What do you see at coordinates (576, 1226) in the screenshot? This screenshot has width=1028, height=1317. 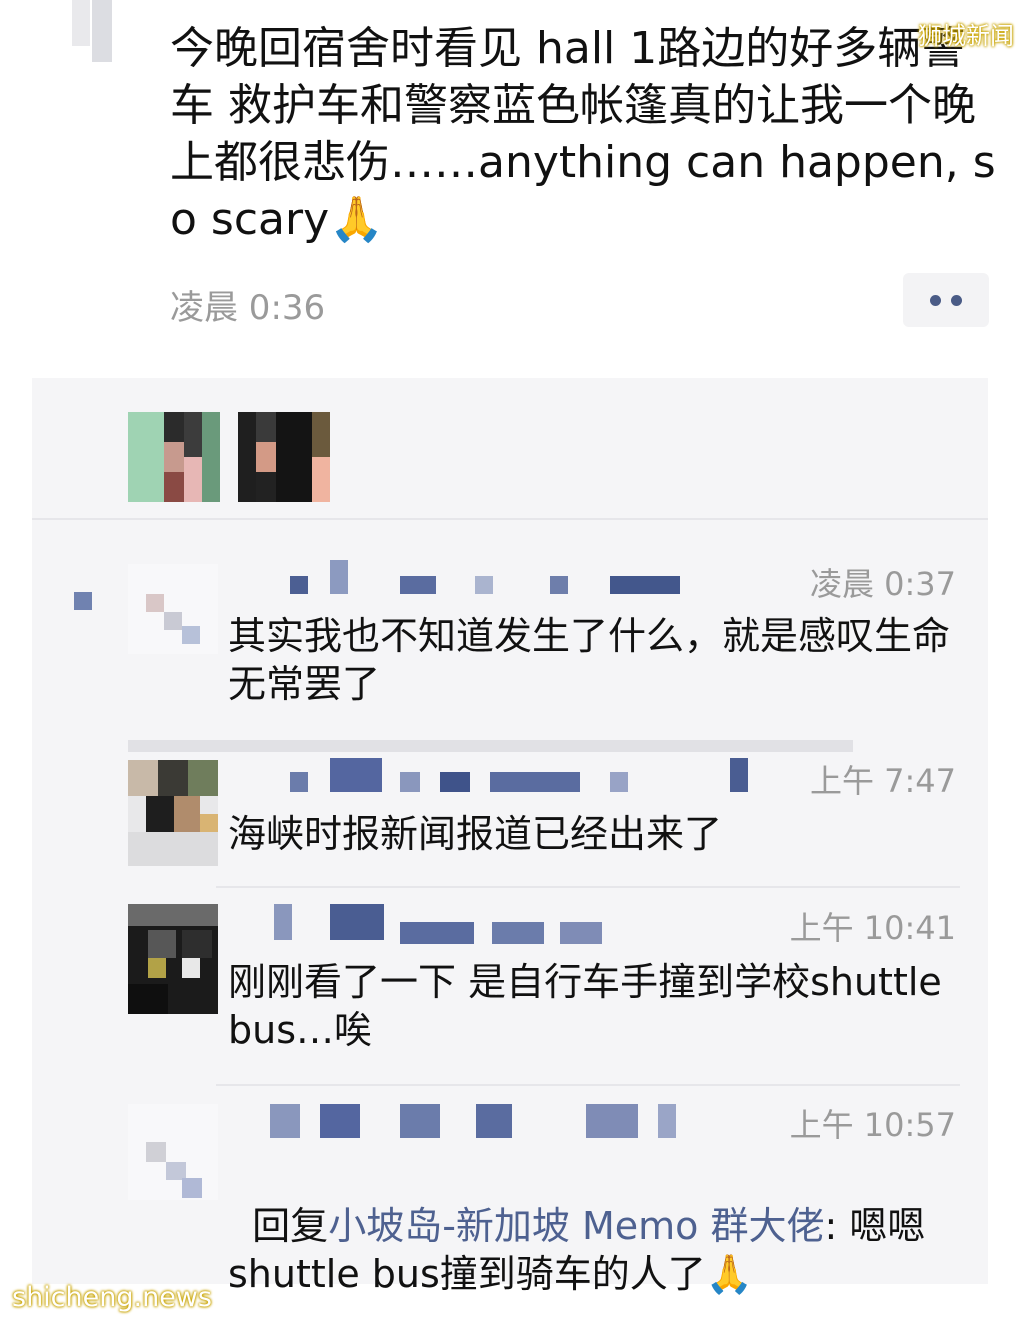 I see `reply-to-name: 小坡岛-新加坡 Memo 群大佬` at bounding box center [576, 1226].